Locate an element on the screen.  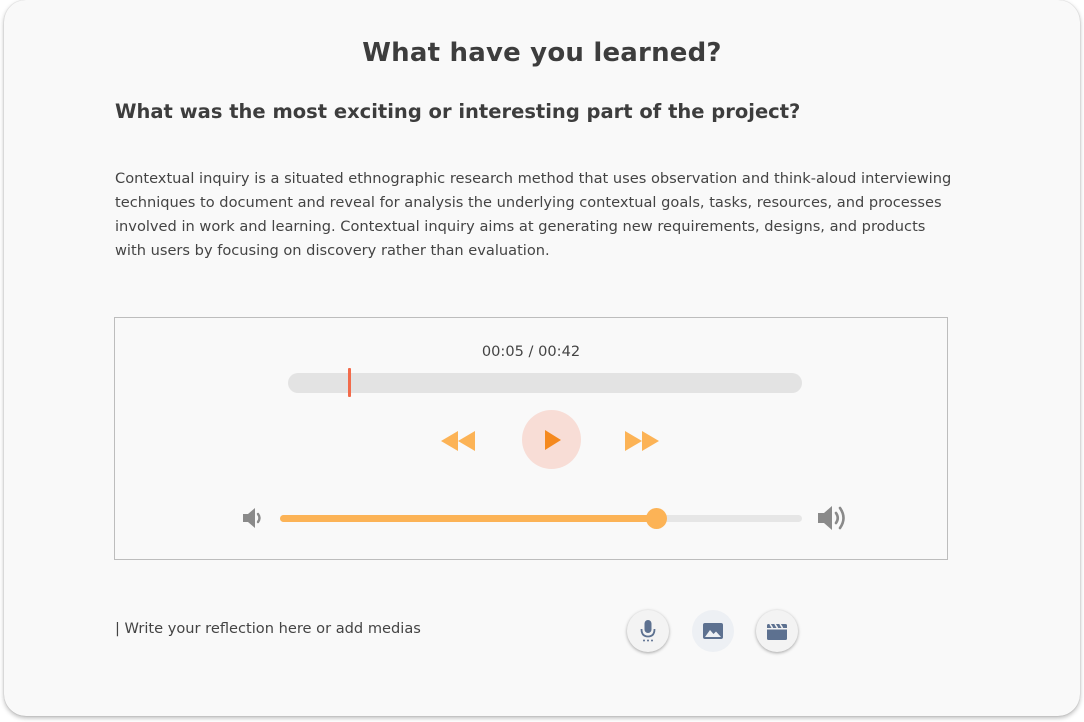
page-title: What have you learned? is located at coordinates (542, 53).